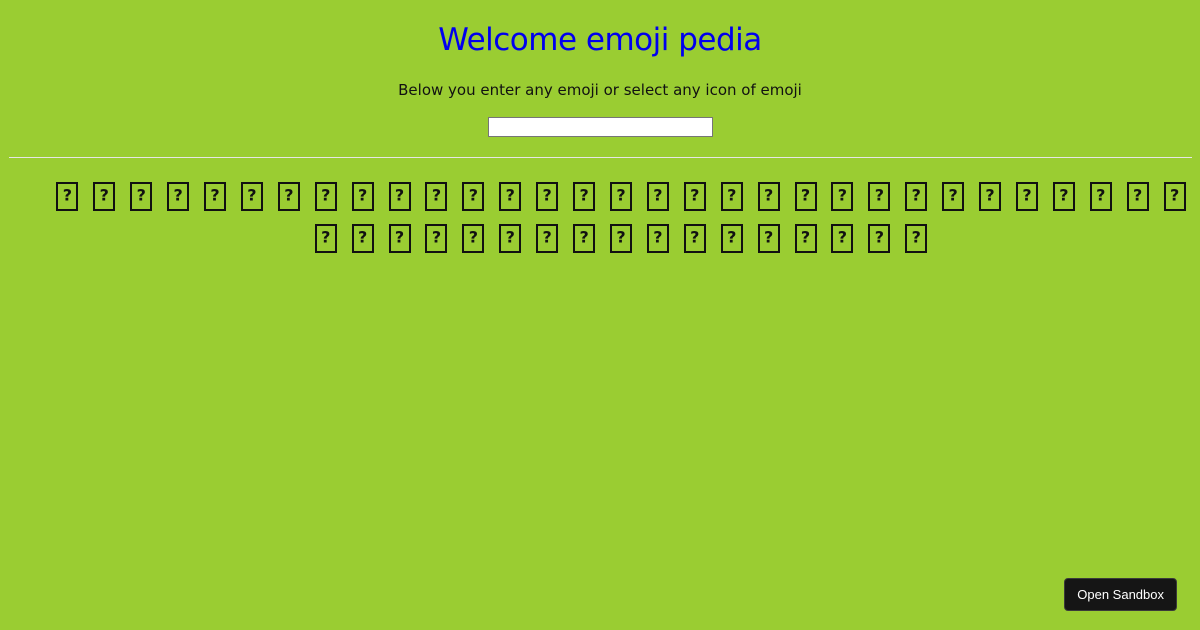 This screenshot has width=1200, height=630. I want to click on divider, so click(600, 157).